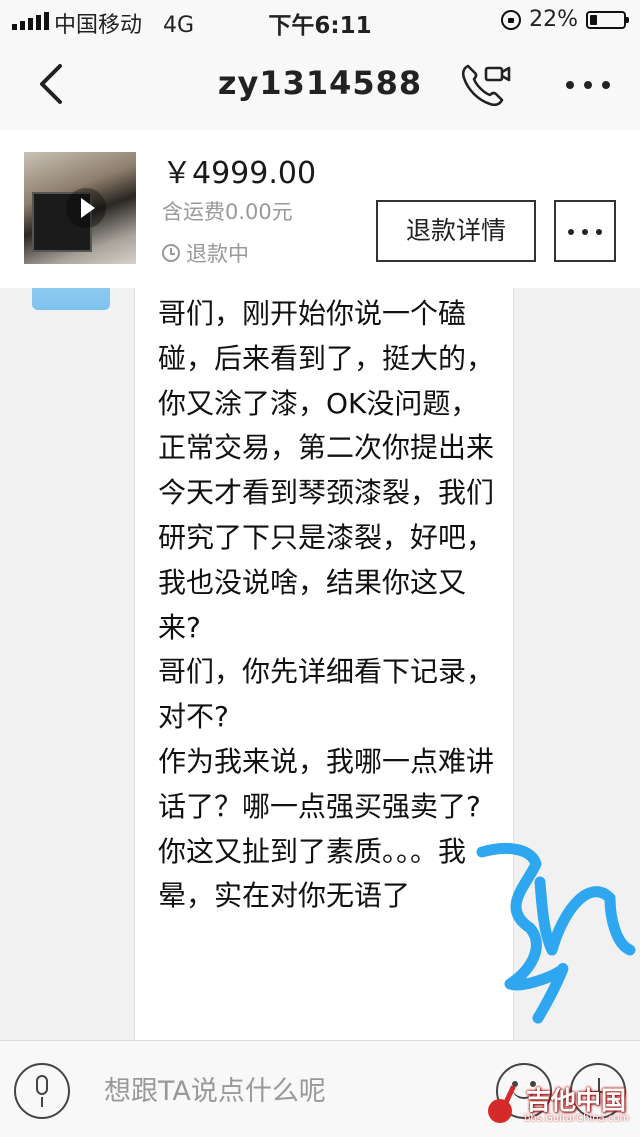 Image resolution: width=640 pixels, height=1137 pixels. What do you see at coordinates (171, 253) in the screenshot?
I see `clock-icon` at bounding box center [171, 253].